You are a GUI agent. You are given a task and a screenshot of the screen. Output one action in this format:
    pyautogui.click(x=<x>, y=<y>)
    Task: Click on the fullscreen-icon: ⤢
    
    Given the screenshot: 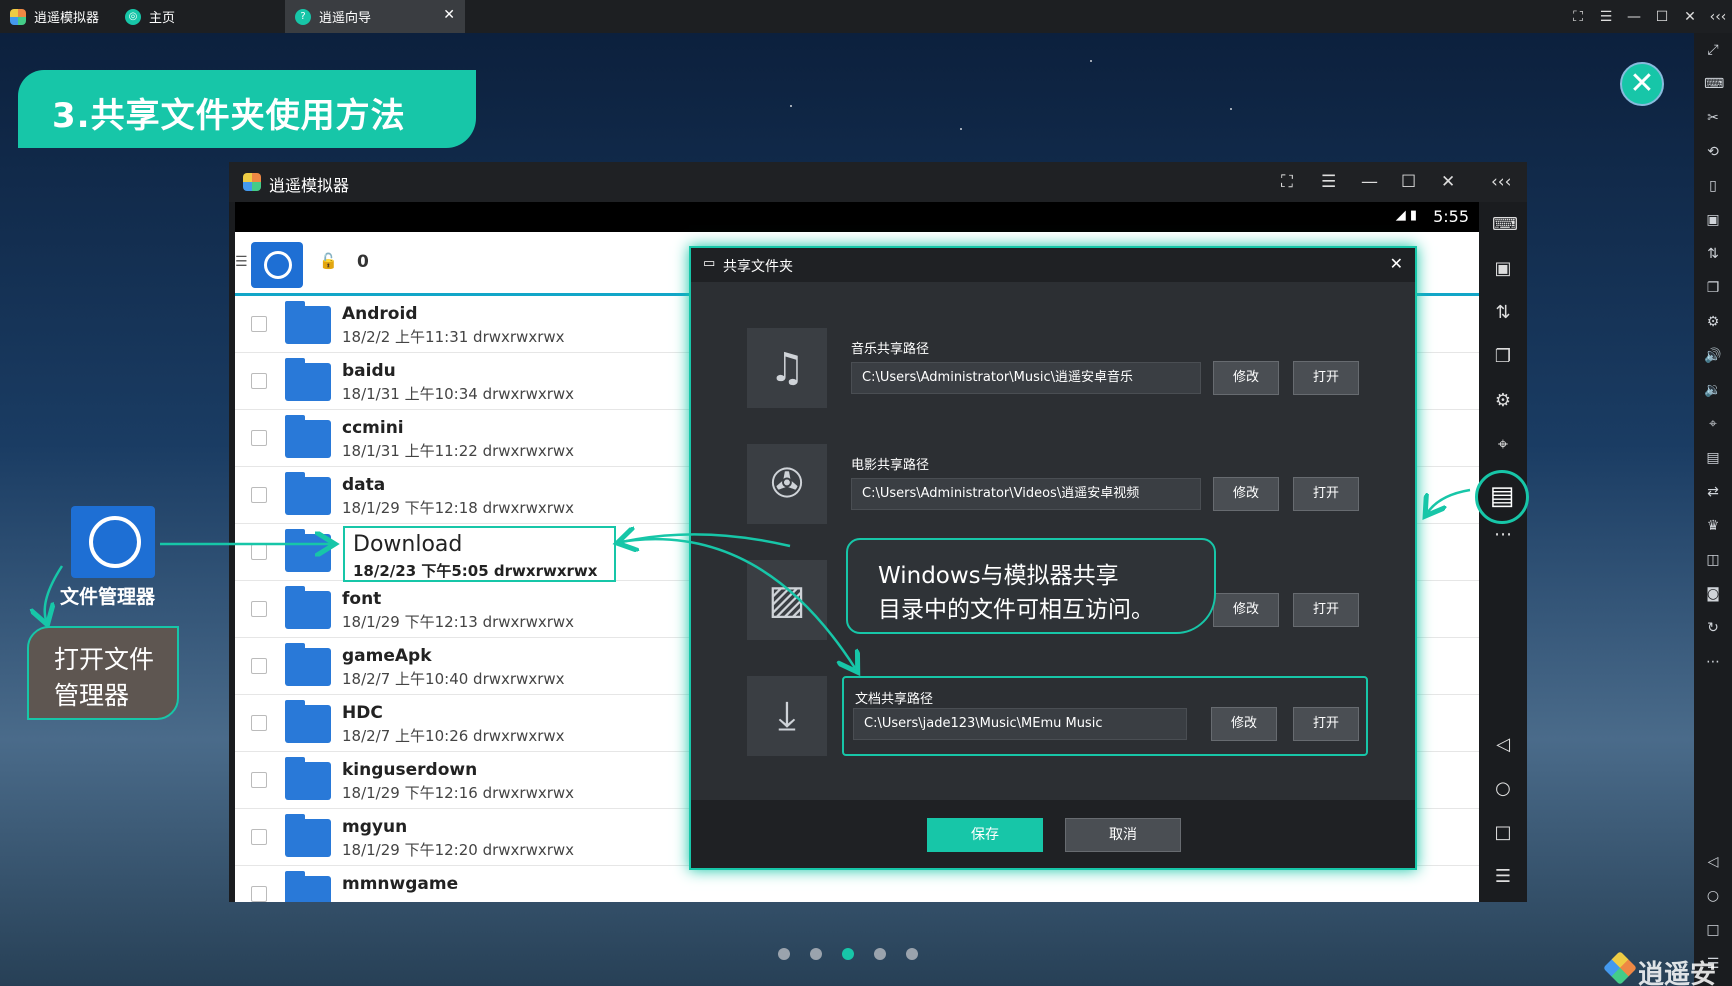 What is the action you would take?
    pyautogui.click(x=1713, y=50)
    